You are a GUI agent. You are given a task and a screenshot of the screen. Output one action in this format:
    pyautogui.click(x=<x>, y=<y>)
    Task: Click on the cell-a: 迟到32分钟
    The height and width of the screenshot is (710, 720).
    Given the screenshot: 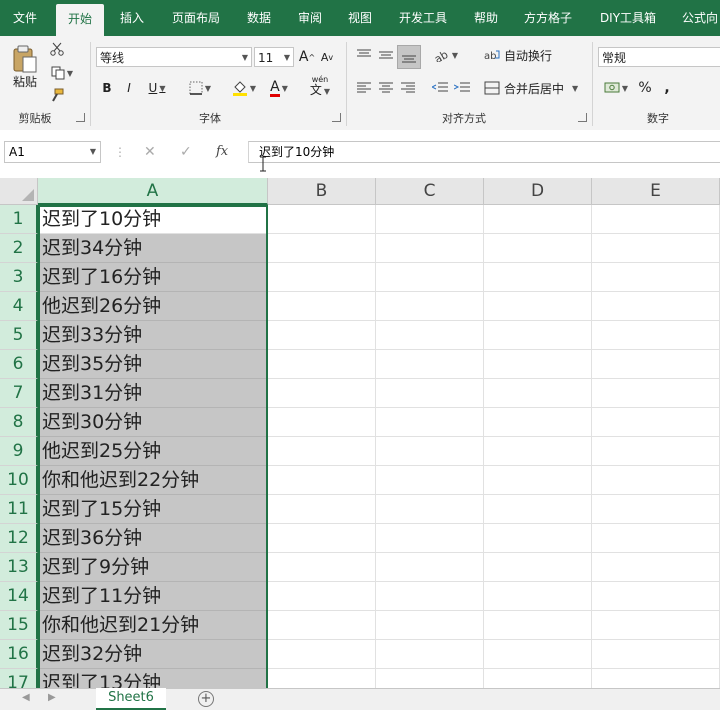 What is the action you would take?
    pyautogui.click(x=153, y=654)
    